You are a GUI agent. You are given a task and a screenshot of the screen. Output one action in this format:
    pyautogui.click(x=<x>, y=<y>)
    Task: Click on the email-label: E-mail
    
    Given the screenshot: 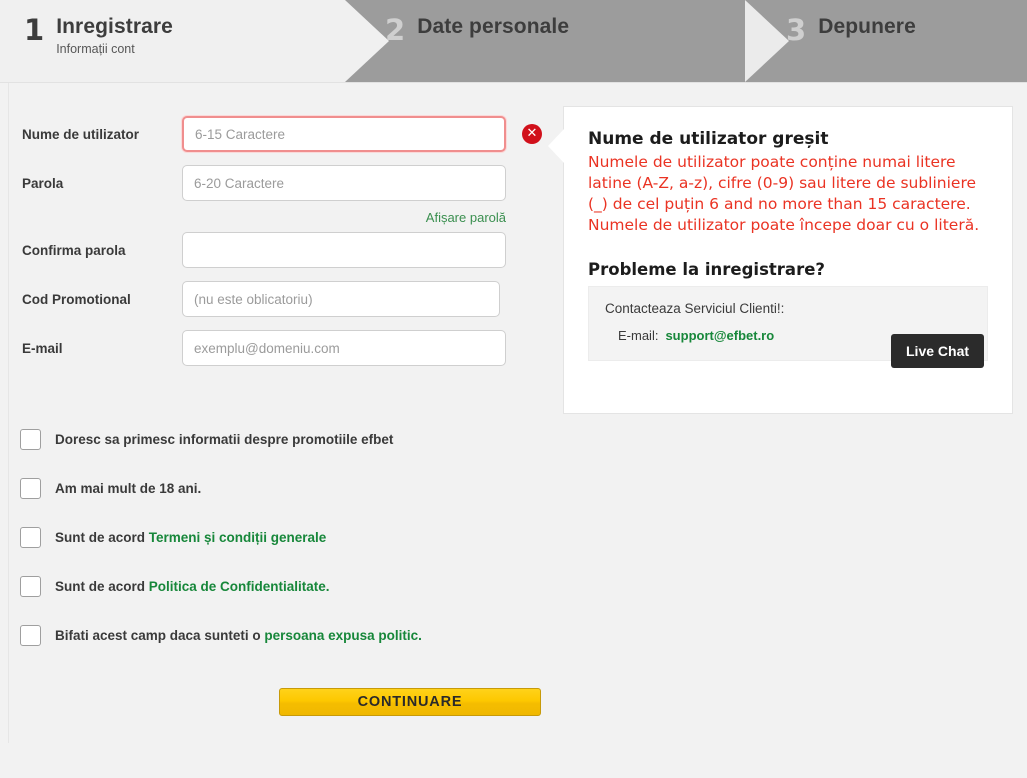 What is the action you would take?
    pyautogui.click(x=42, y=348)
    